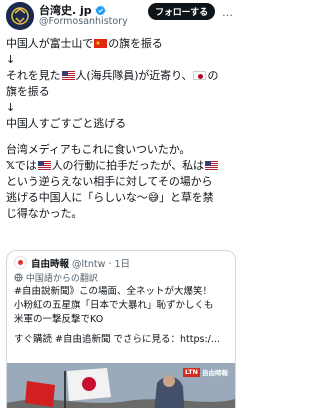 The height and width of the screenshot is (408, 320). I want to click on ltn-logo: LTN, so click(191, 372).